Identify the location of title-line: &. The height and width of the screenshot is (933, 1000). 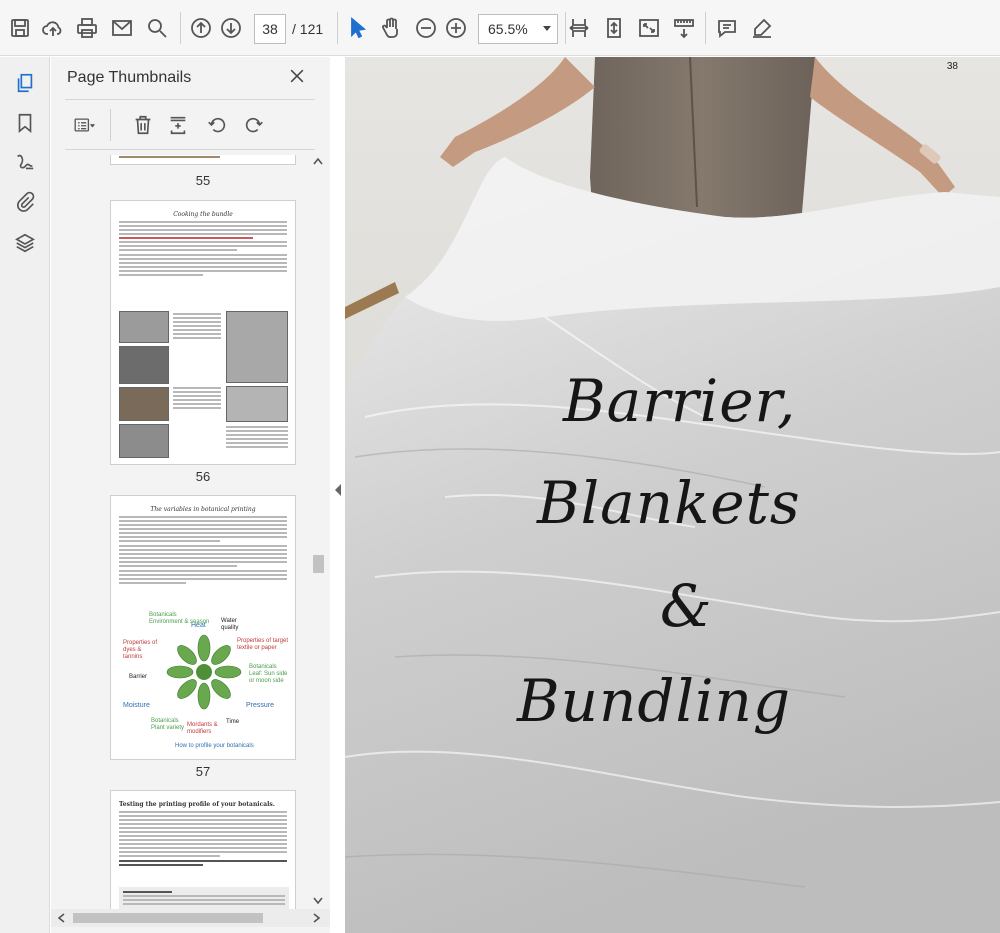
(686, 606).